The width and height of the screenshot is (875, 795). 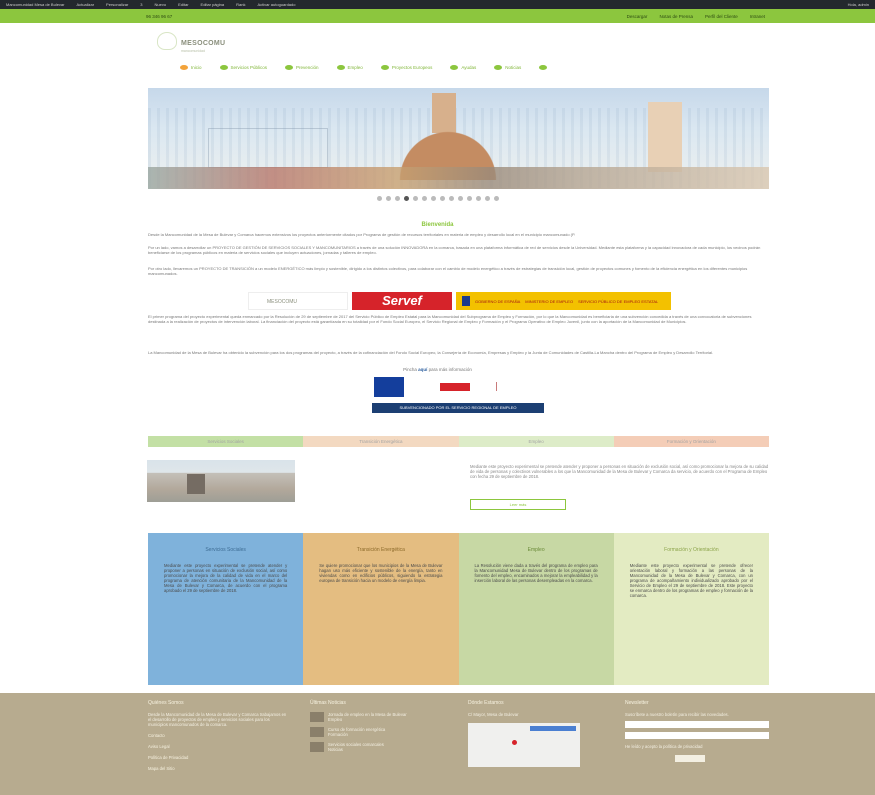 I want to click on map-directions-bar, so click(x=553, y=728).